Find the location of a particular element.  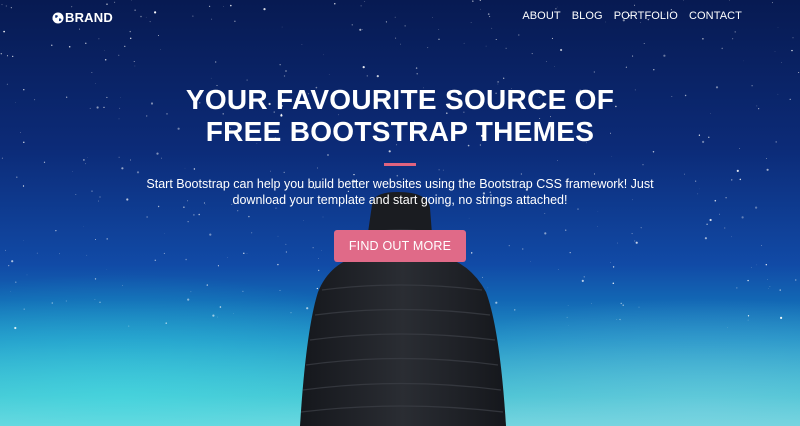

brand-link: BRAND is located at coordinates (82, 17).